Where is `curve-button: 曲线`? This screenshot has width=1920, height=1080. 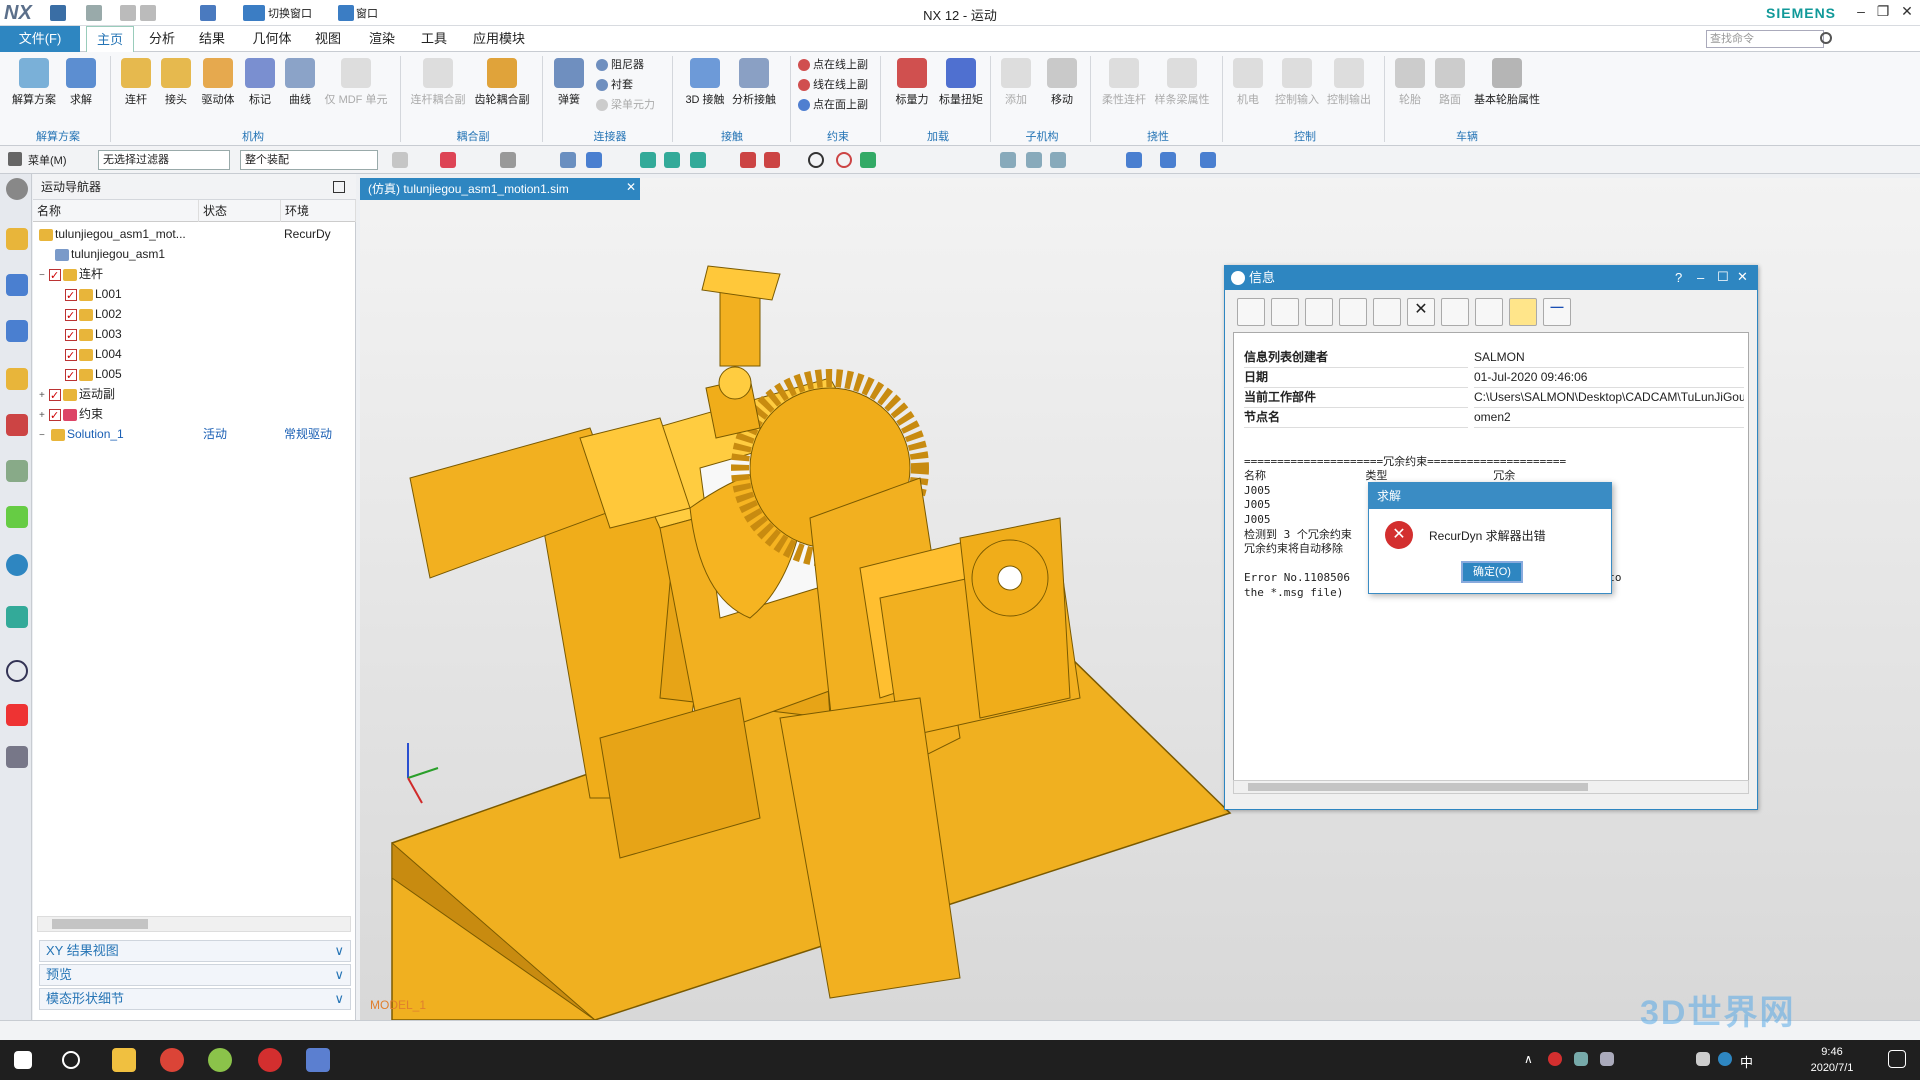
curve-button: 曲线 is located at coordinates (300, 82).